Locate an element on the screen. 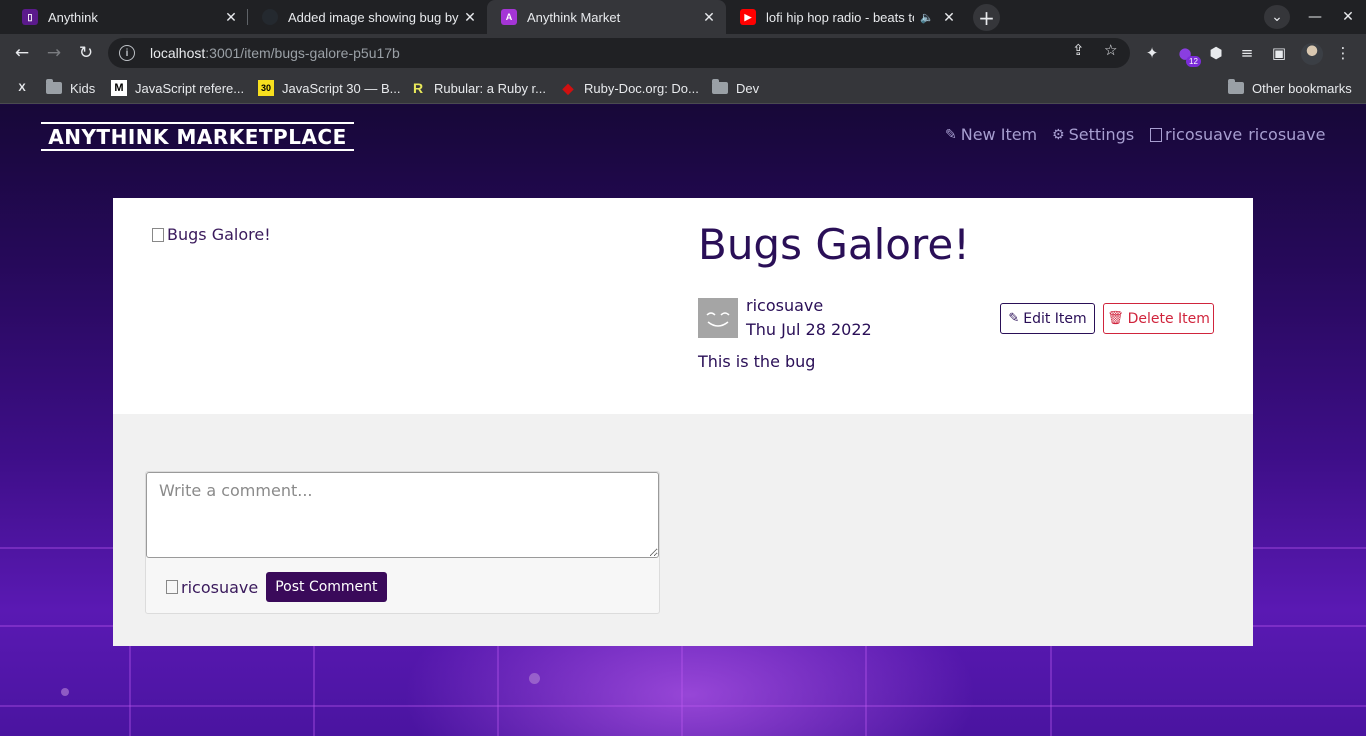 The image size is (1366, 736). github-favicon-icon is located at coordinates (270, 17).